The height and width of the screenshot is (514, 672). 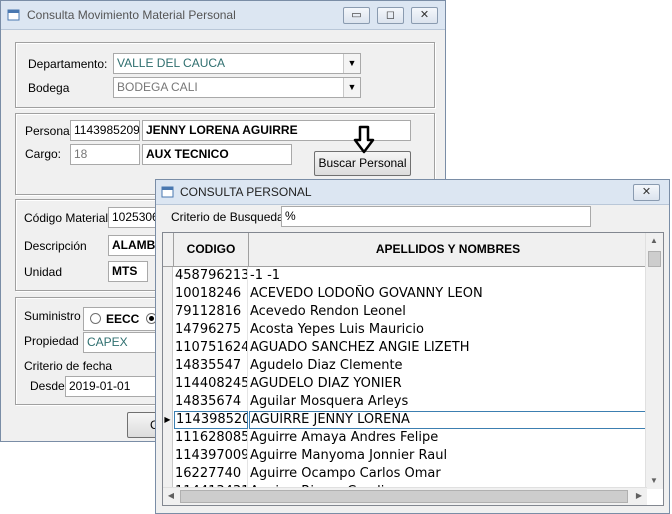 What do you see at coordinates (211, 294) in the screenshot?
I see `cell-codigo: 10018246` at bounding box center [211, 294].